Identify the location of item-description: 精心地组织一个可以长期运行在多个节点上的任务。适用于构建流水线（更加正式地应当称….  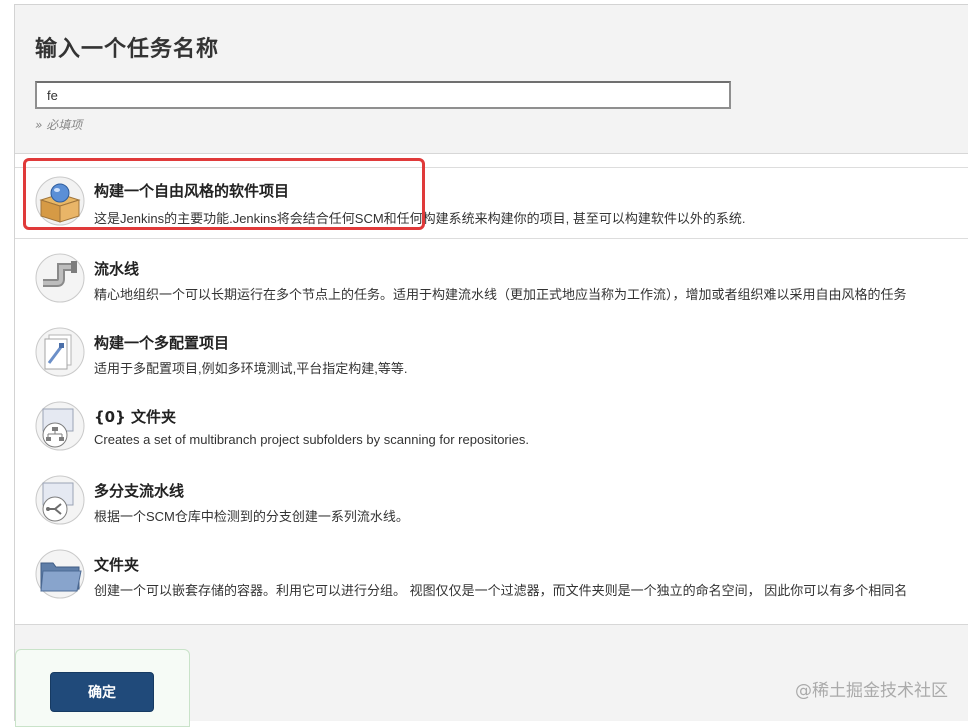
(500, 294).